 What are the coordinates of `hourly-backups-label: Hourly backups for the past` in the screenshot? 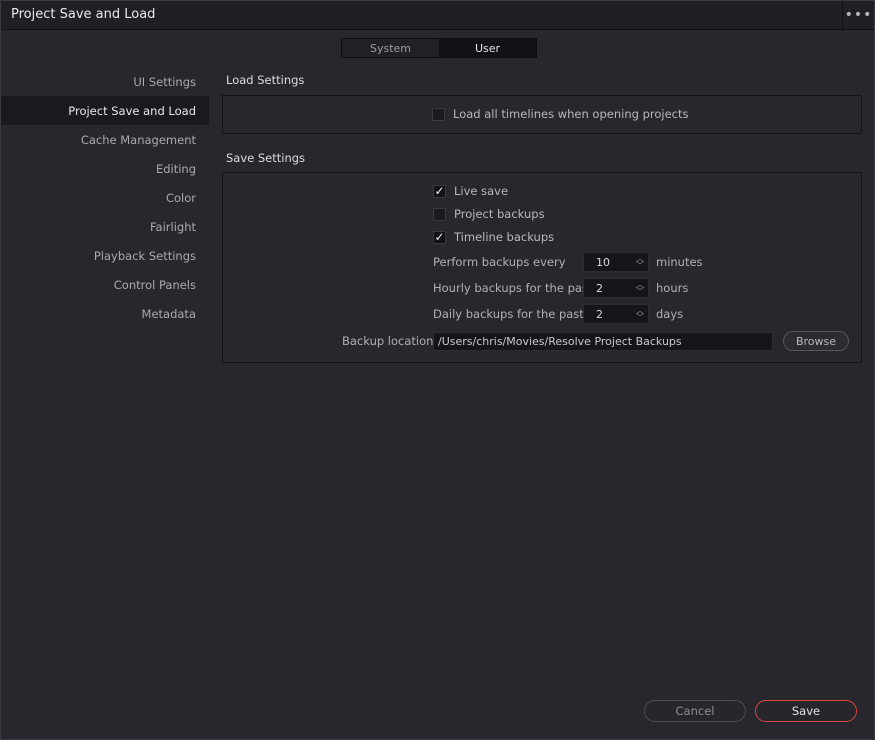 It's located at (513, 288).